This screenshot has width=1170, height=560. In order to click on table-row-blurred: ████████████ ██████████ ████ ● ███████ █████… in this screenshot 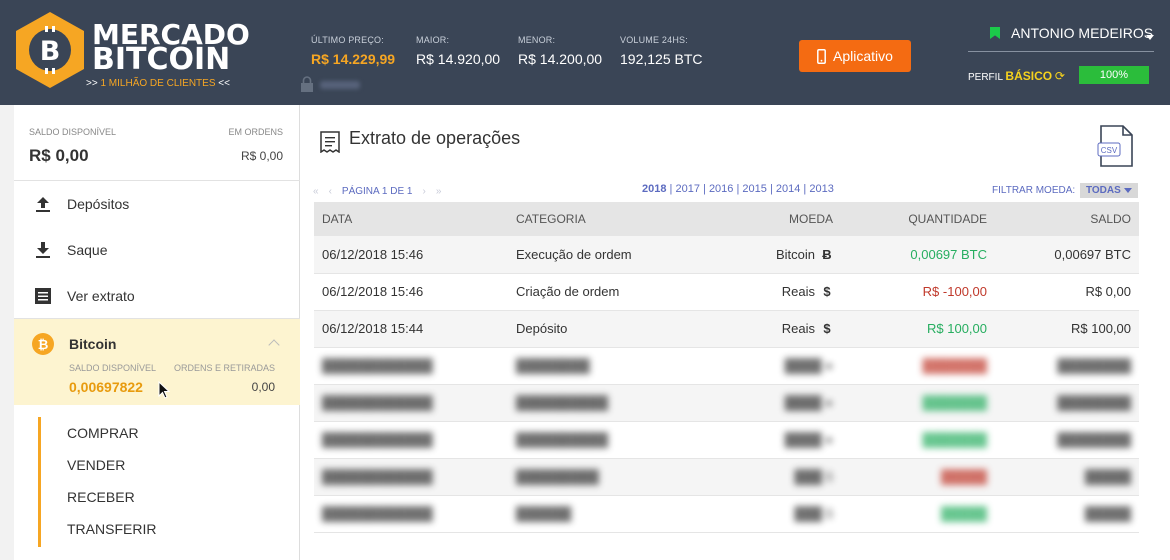, I will do `click(726, 440)`.